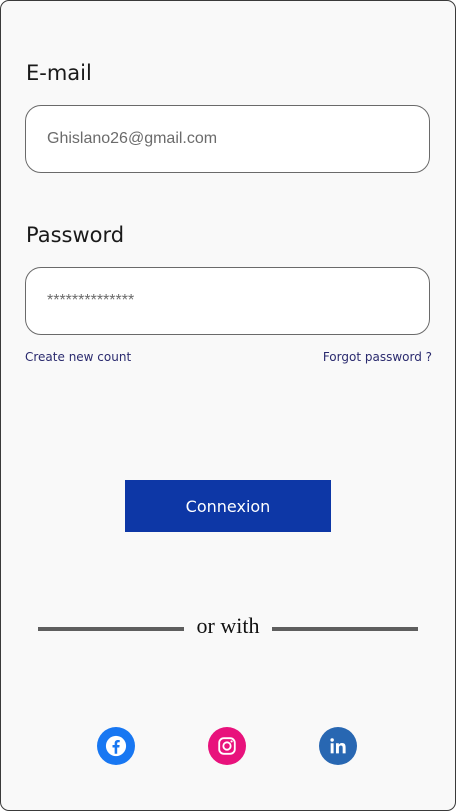 The width and height of the screenshot is (456, 811). Describe the element at coordinates (377, 357) in the screenshot. I see `forgot-password-link: Forgot password ?` at that location.